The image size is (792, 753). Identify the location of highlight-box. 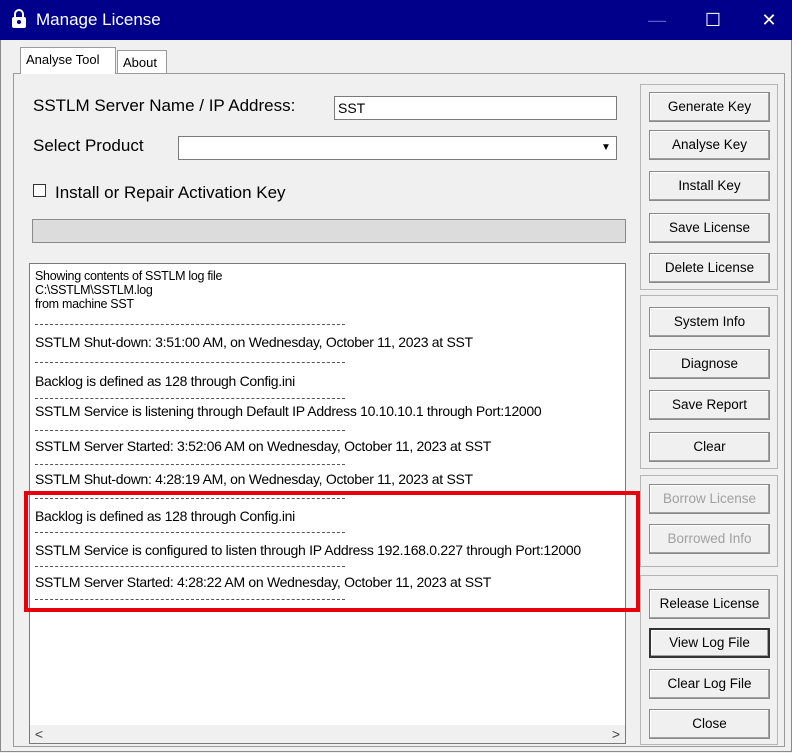
(332, 551).